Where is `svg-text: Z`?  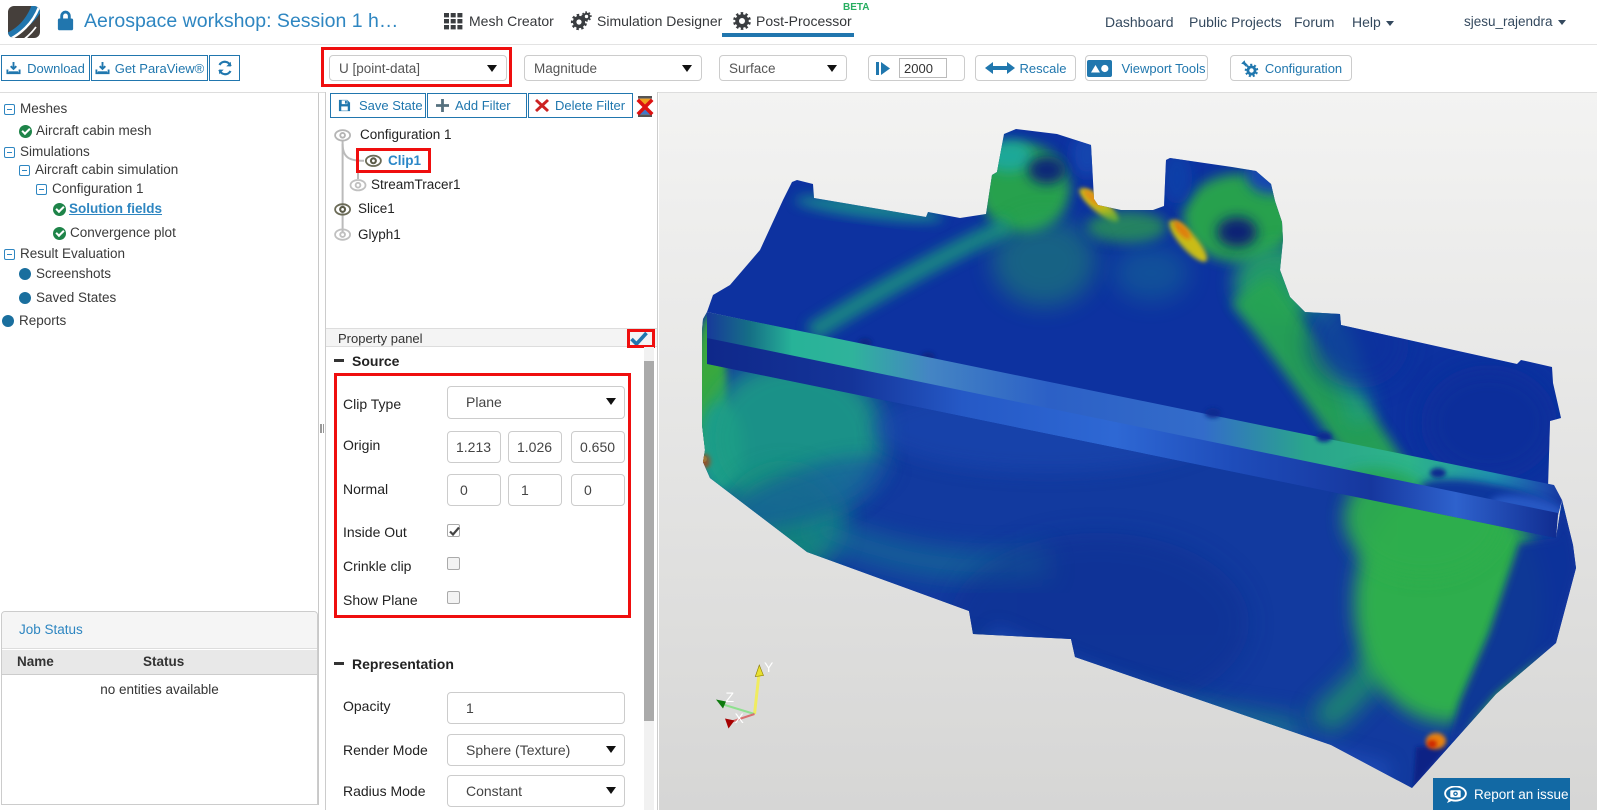
svg-text: Z is located at coordinates (730, 697).